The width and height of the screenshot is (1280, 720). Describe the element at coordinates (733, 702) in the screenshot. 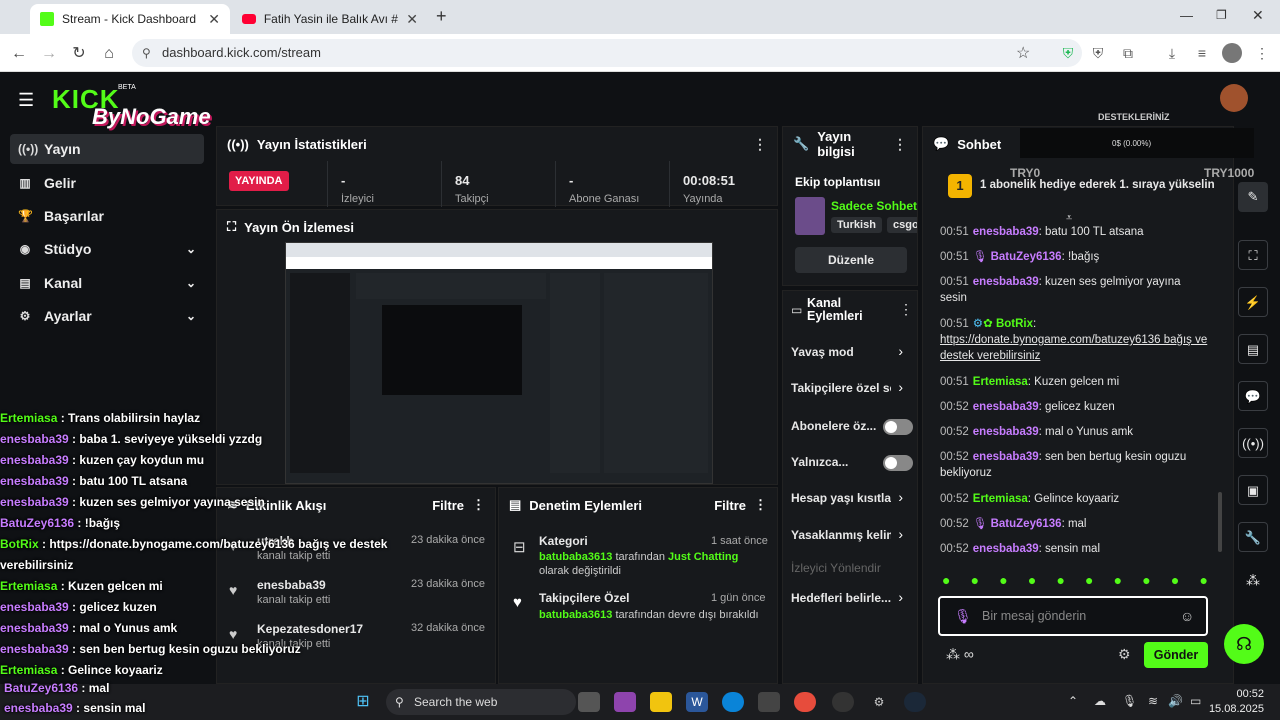

I see `edge-icon` at that location.